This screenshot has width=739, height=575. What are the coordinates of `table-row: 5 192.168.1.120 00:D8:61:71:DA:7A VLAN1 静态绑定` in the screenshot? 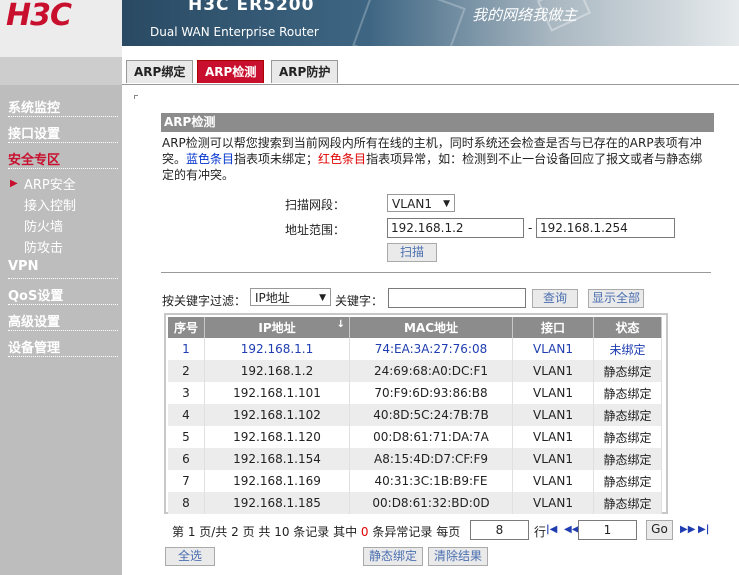 It's located at (415, 437).